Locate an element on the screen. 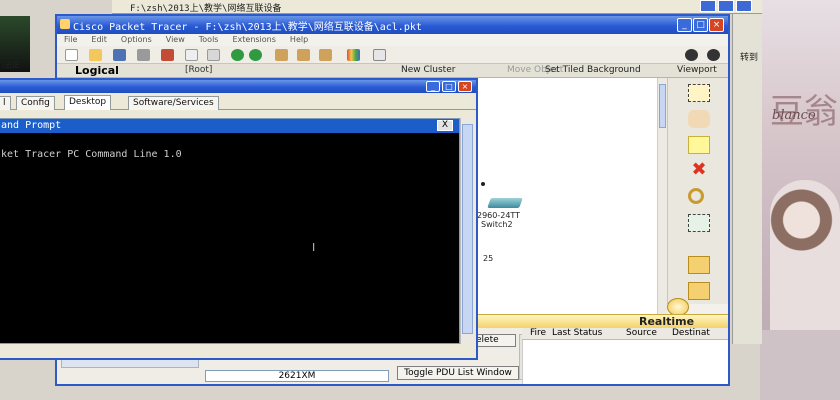  device-model-field: 2621XM is located at coordinates (297, 376).